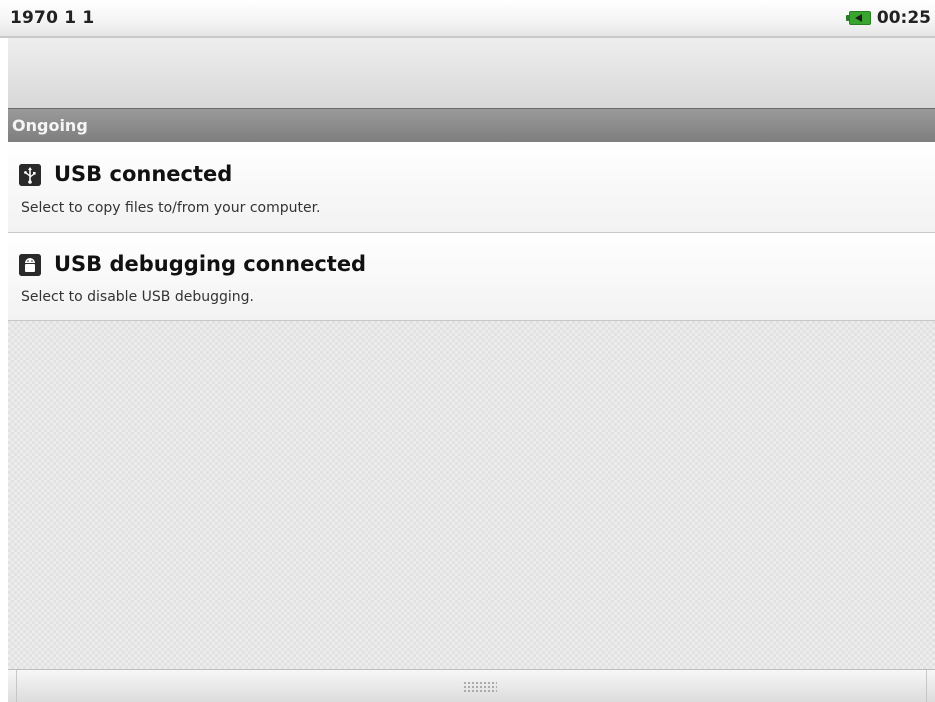 This screenshot has width=935, height=702. I want to click on section-header-label: Ongoing, so click(50, 125).